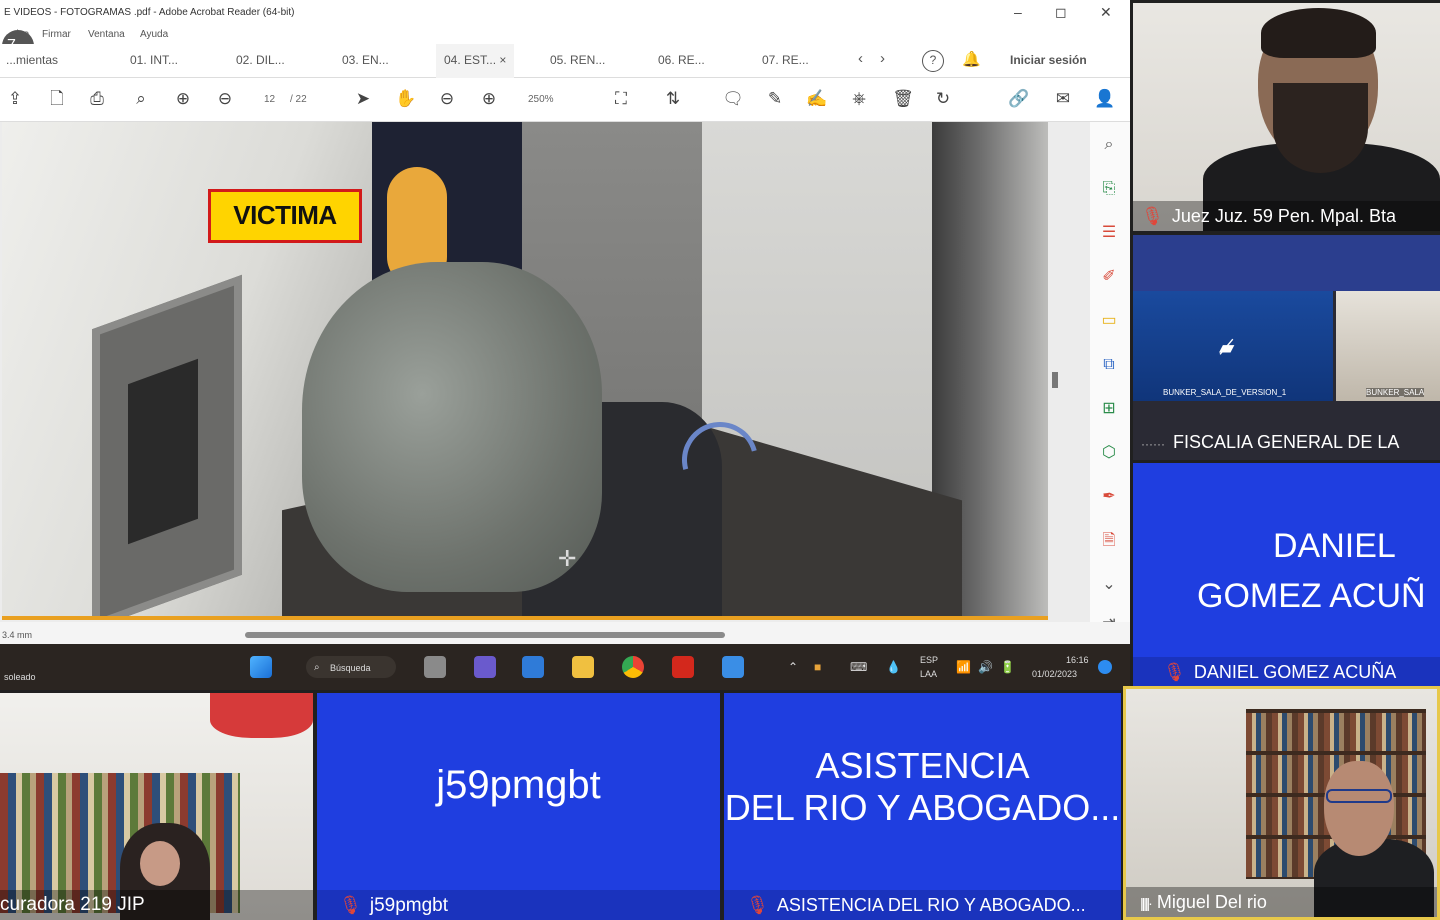 The height and width of the screenshot is (920, 1440). What do you see at coordinates (1109, 321) in the screenshot?
I see `comment-panel-icon: ▭` at bounding box center [1109, 321].